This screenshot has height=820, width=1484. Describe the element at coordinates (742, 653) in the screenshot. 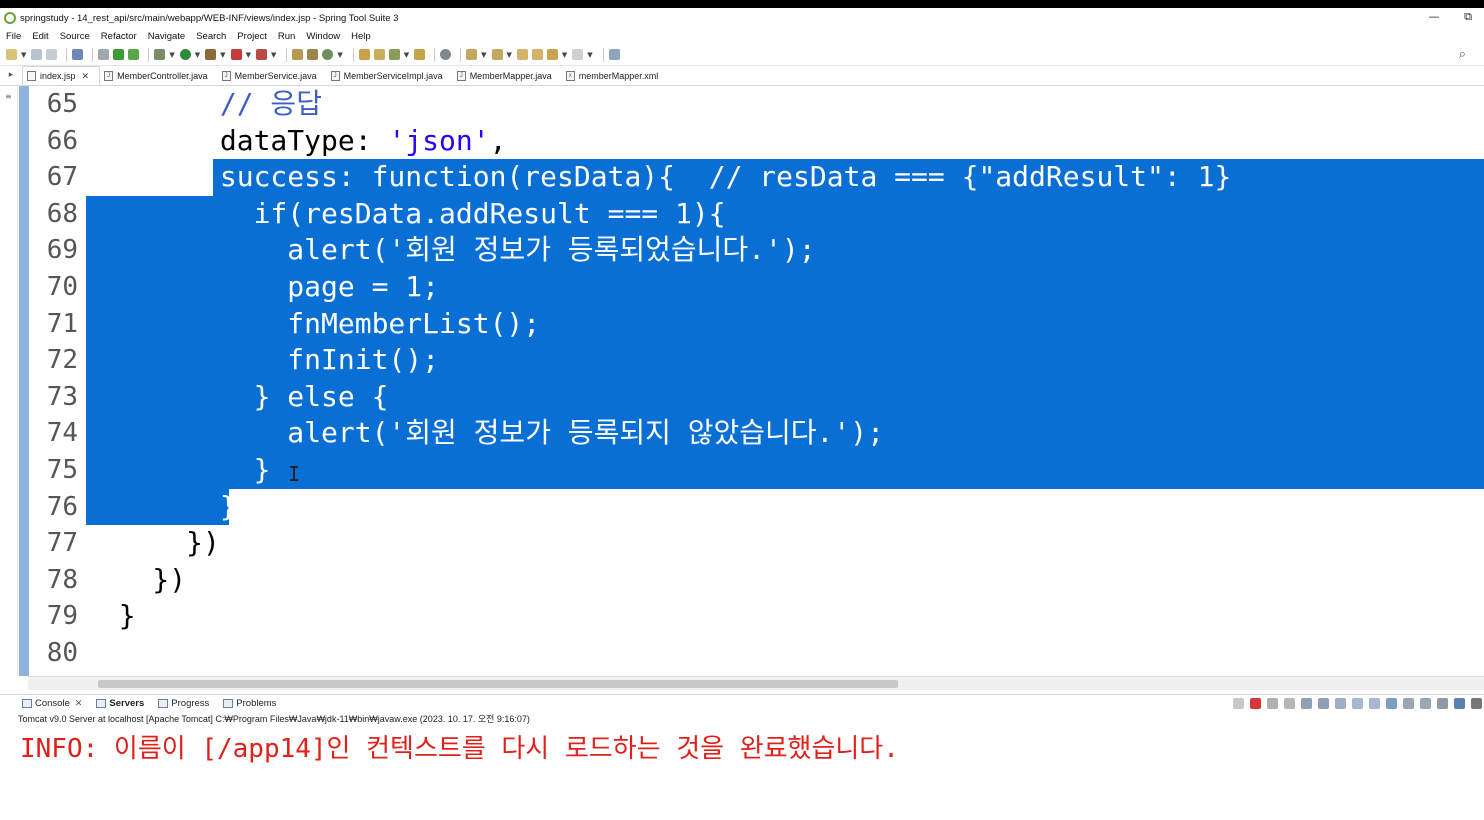

I see `code-line: 80` at that location.